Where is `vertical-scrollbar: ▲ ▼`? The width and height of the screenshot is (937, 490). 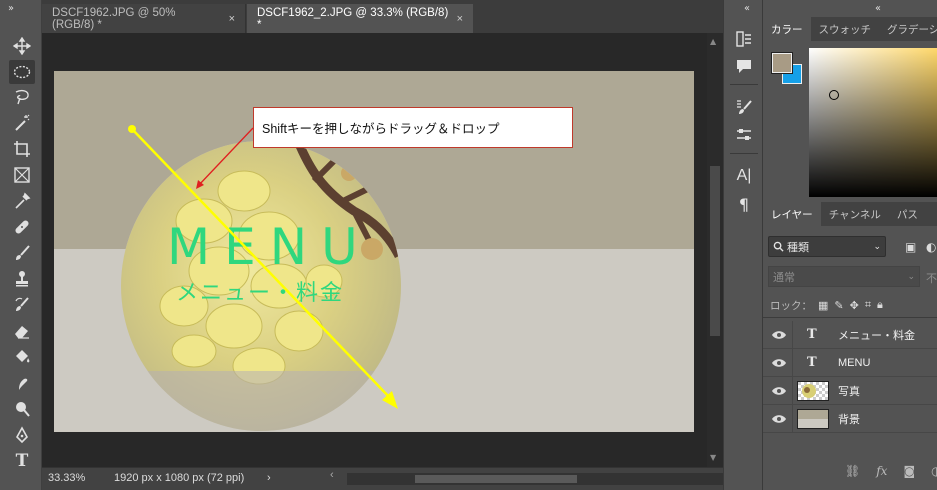
vertical-scrollbar: ▲ ▼ is located at coordinates (715, 250).